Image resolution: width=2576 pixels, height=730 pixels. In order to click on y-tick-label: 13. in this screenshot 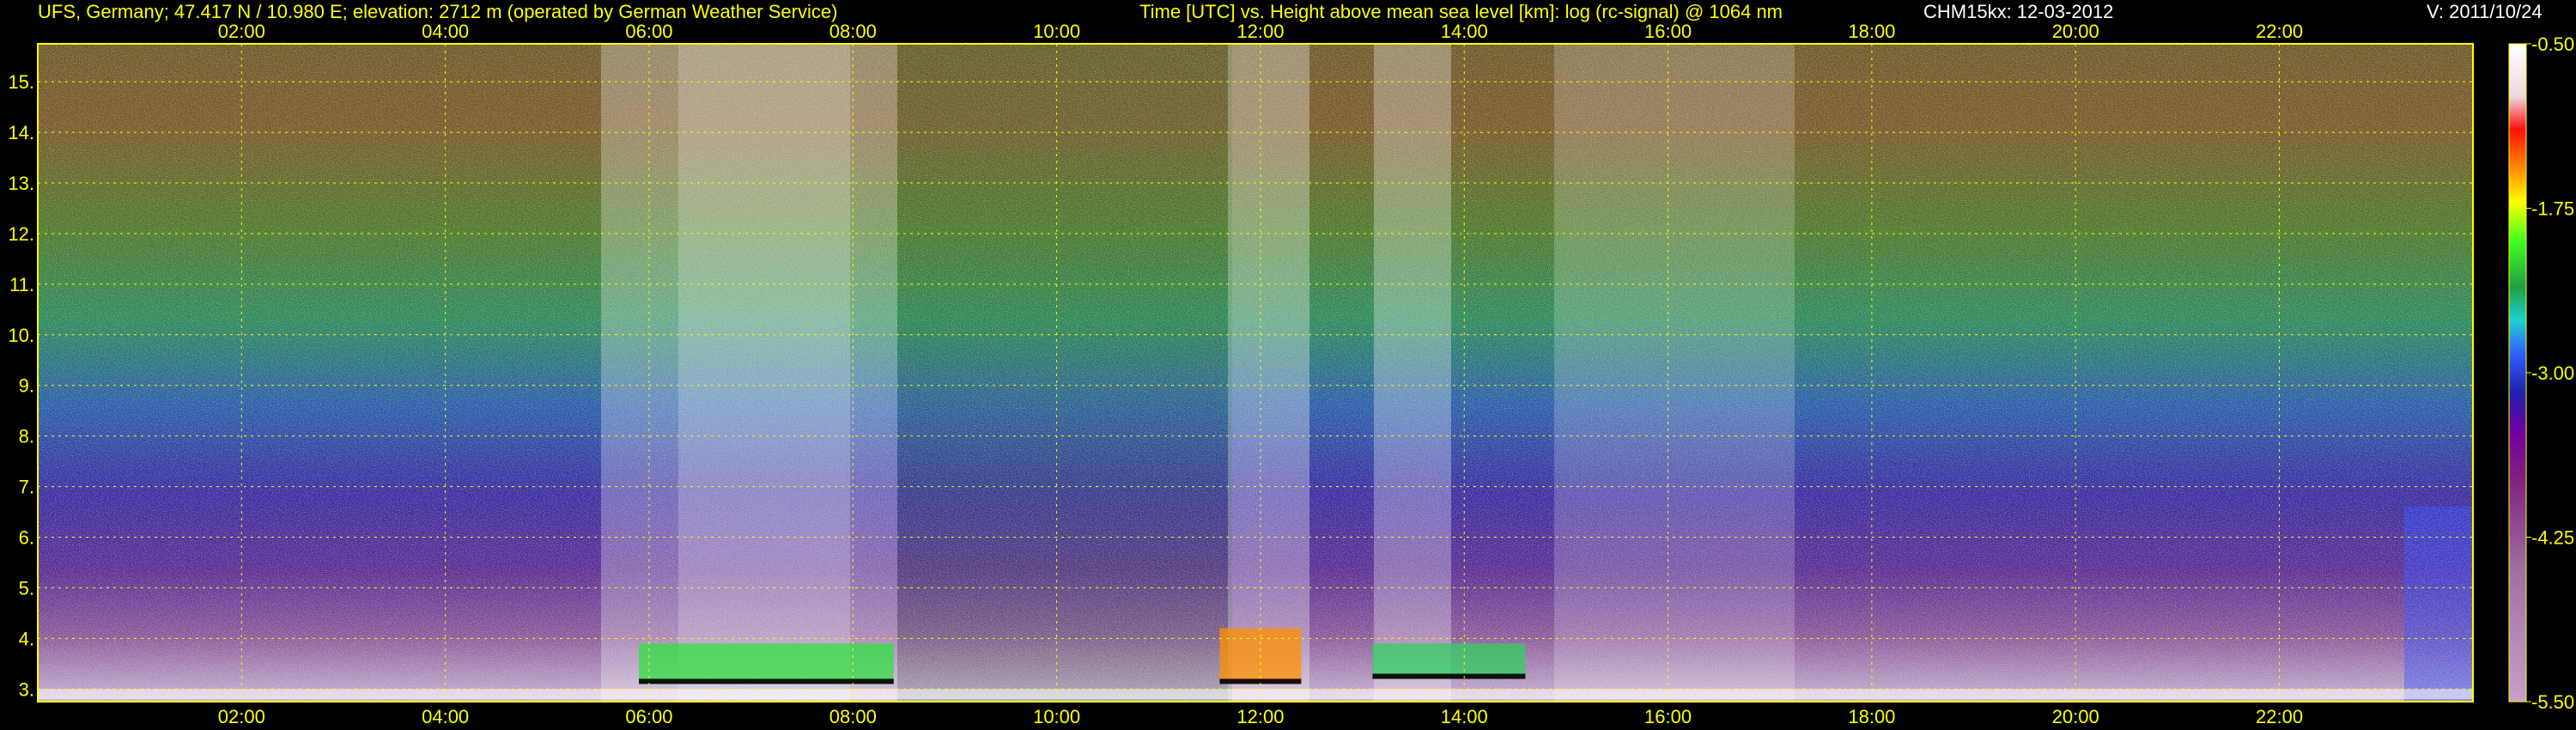, I will do `click(21, 183)`.